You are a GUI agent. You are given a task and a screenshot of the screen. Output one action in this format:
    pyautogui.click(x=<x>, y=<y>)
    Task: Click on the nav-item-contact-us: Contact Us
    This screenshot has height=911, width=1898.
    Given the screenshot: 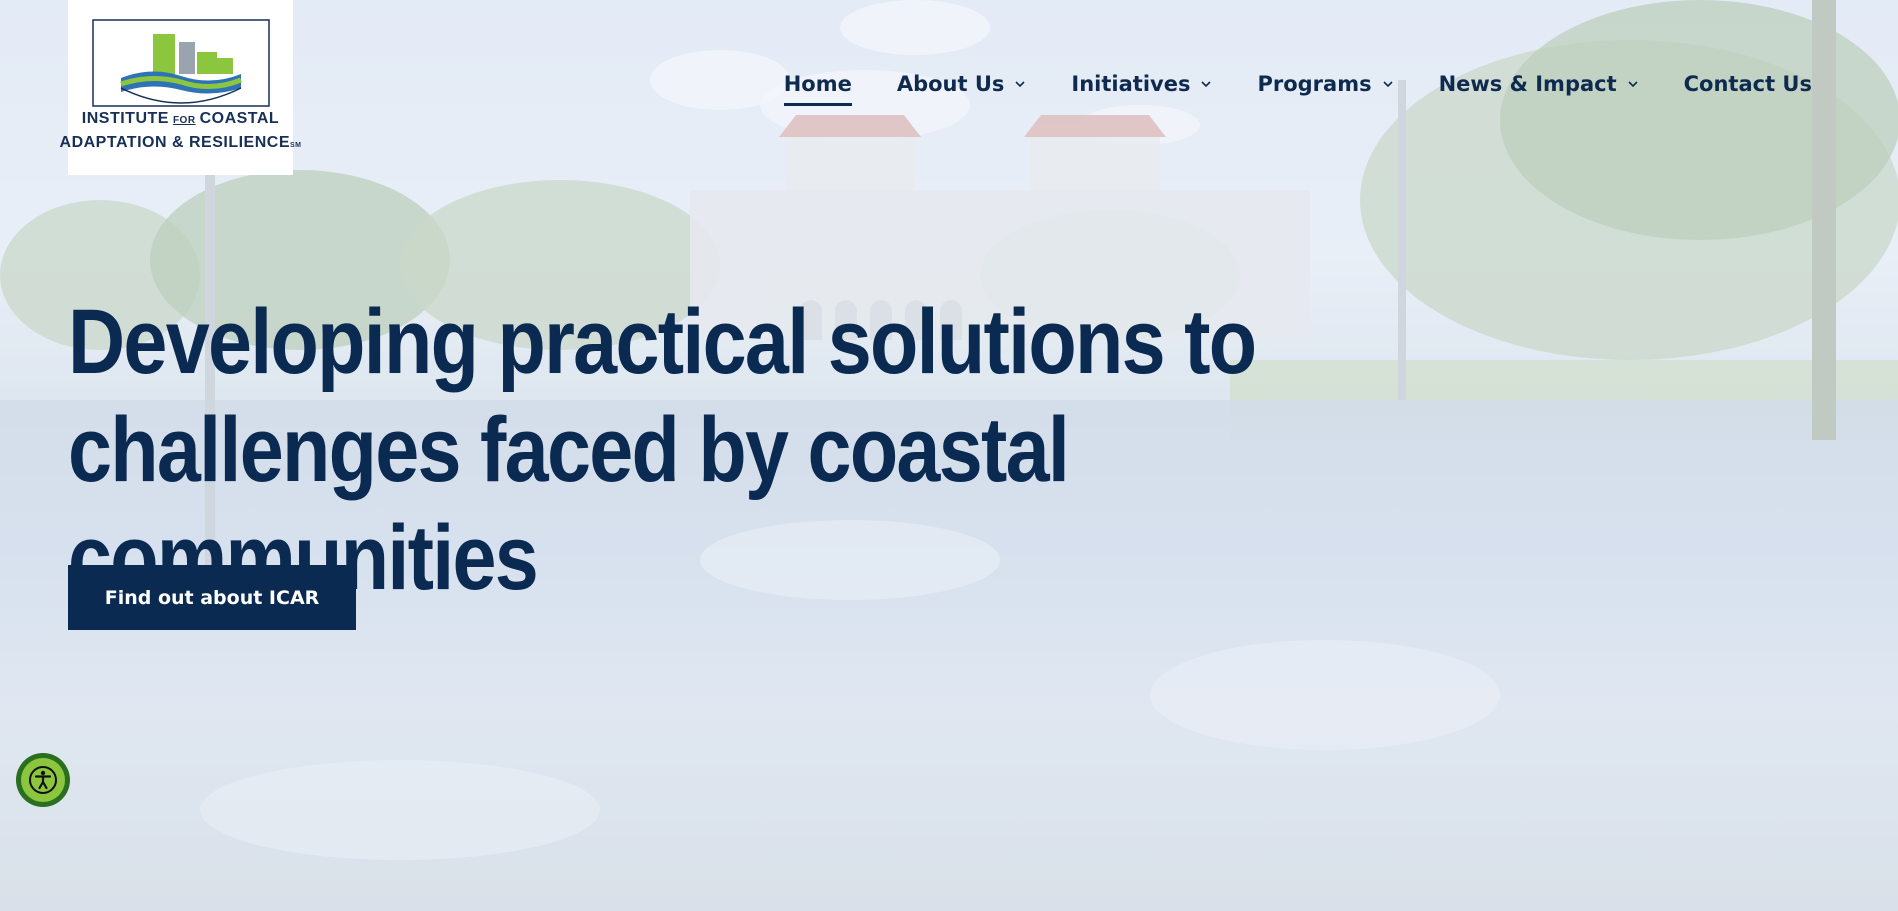 What is the action you would take?
    pyautogui.click(x=1748, y=84)
    